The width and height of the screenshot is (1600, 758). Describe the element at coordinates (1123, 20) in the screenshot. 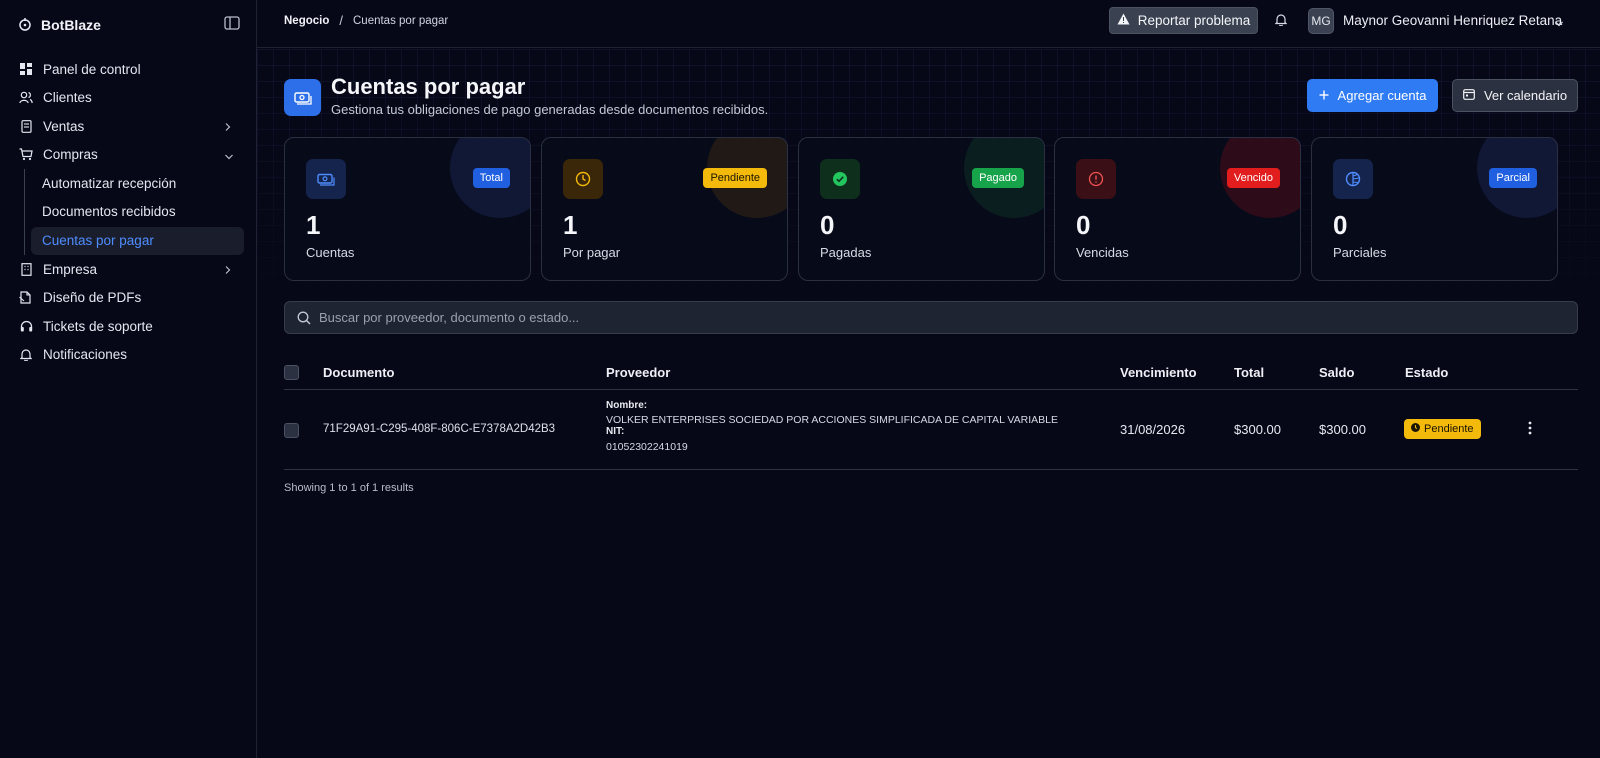

I see `warning-icon` at that location.